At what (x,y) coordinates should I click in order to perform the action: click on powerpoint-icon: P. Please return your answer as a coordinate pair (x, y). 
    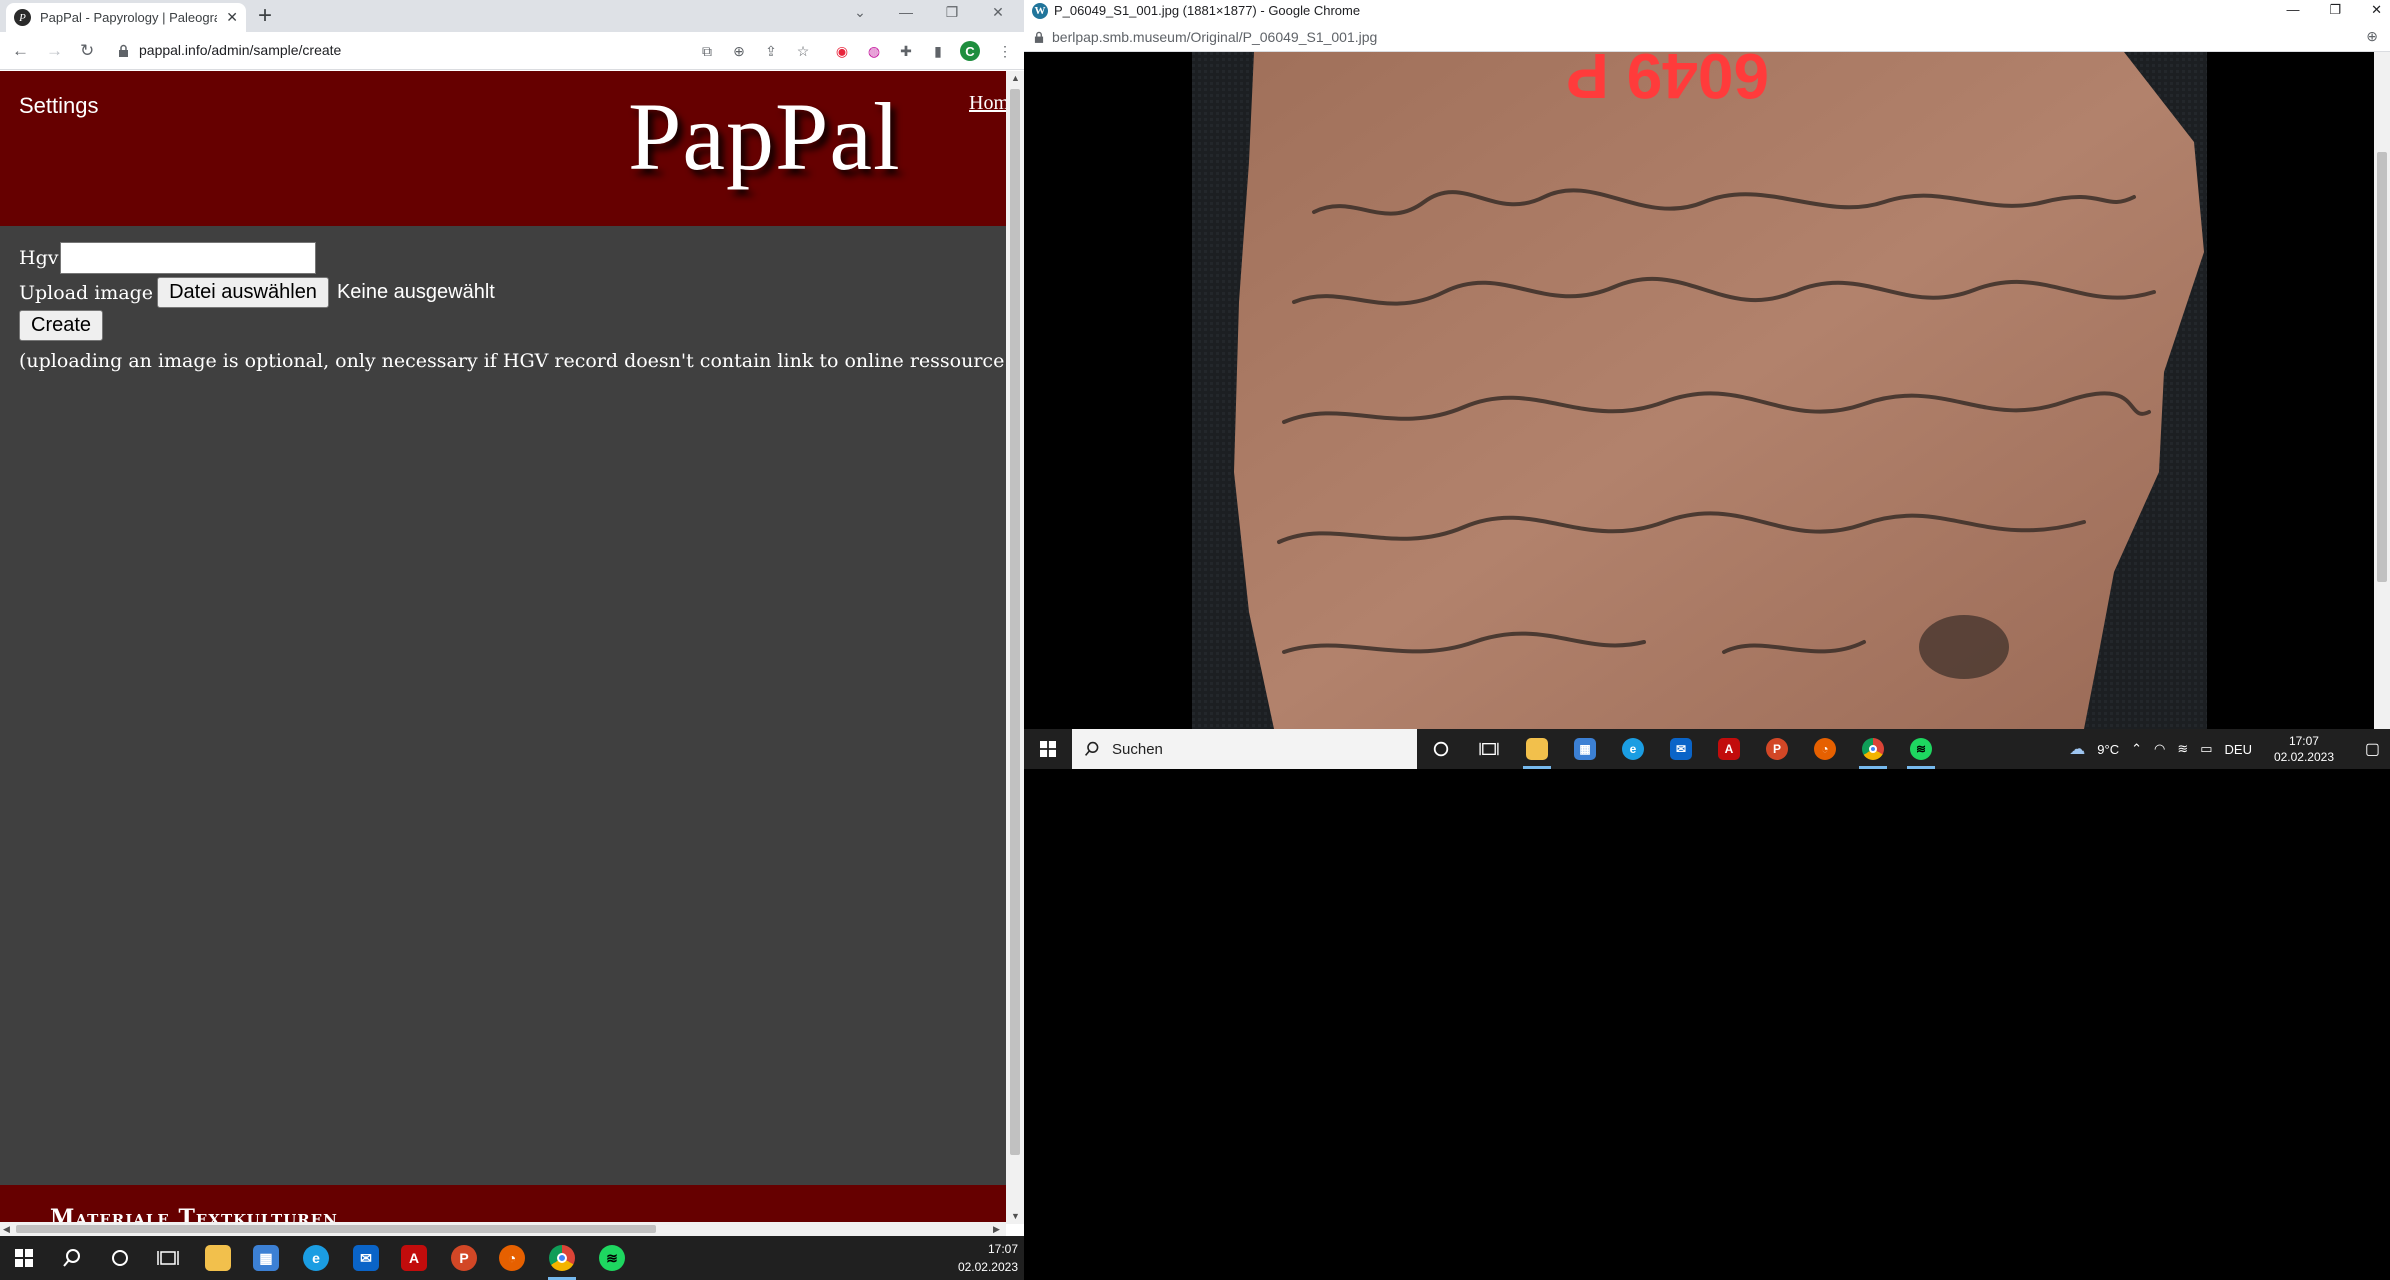
    Looking at the image, I should click on (464, 1258).